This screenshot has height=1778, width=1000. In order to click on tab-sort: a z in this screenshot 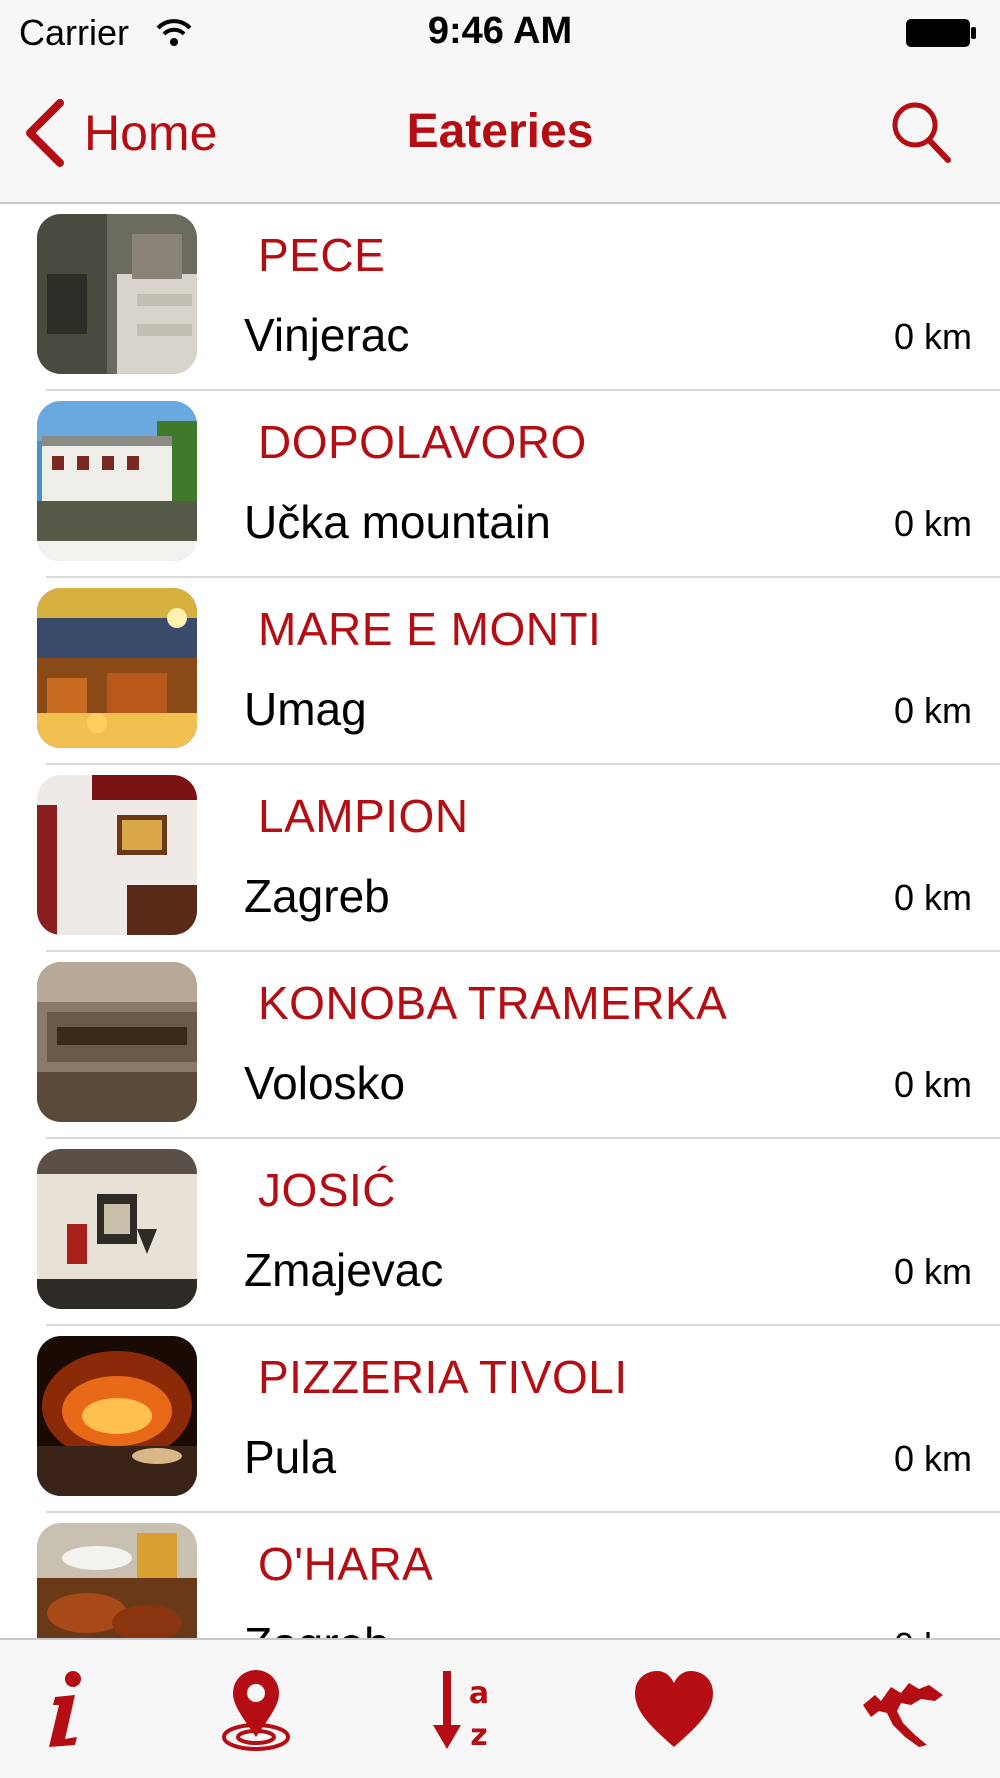, I will do `click(466, 1710)`.